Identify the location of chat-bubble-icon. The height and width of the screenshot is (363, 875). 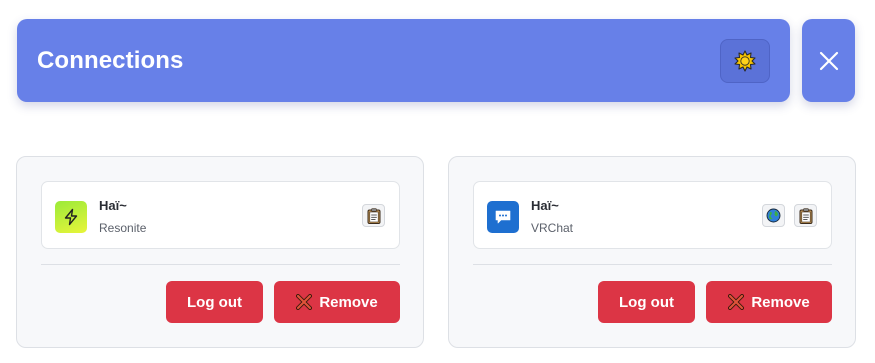
(503, 217).